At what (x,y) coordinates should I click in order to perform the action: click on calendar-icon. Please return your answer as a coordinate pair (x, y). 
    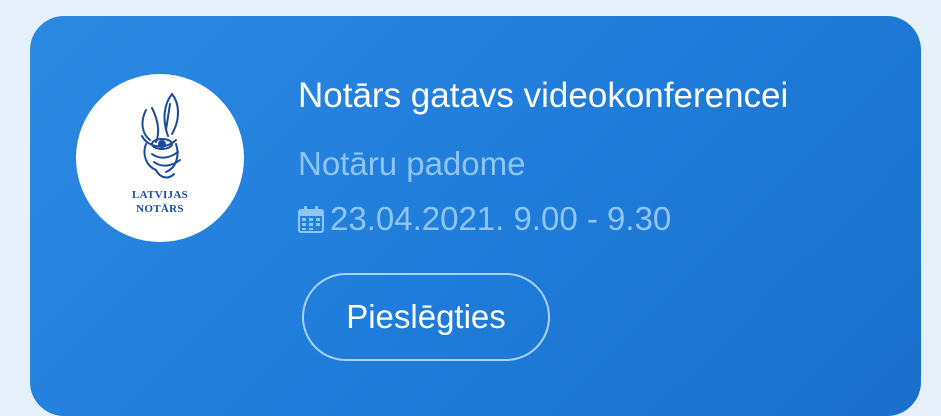
    Looking at the image, I should click on (311, 219).